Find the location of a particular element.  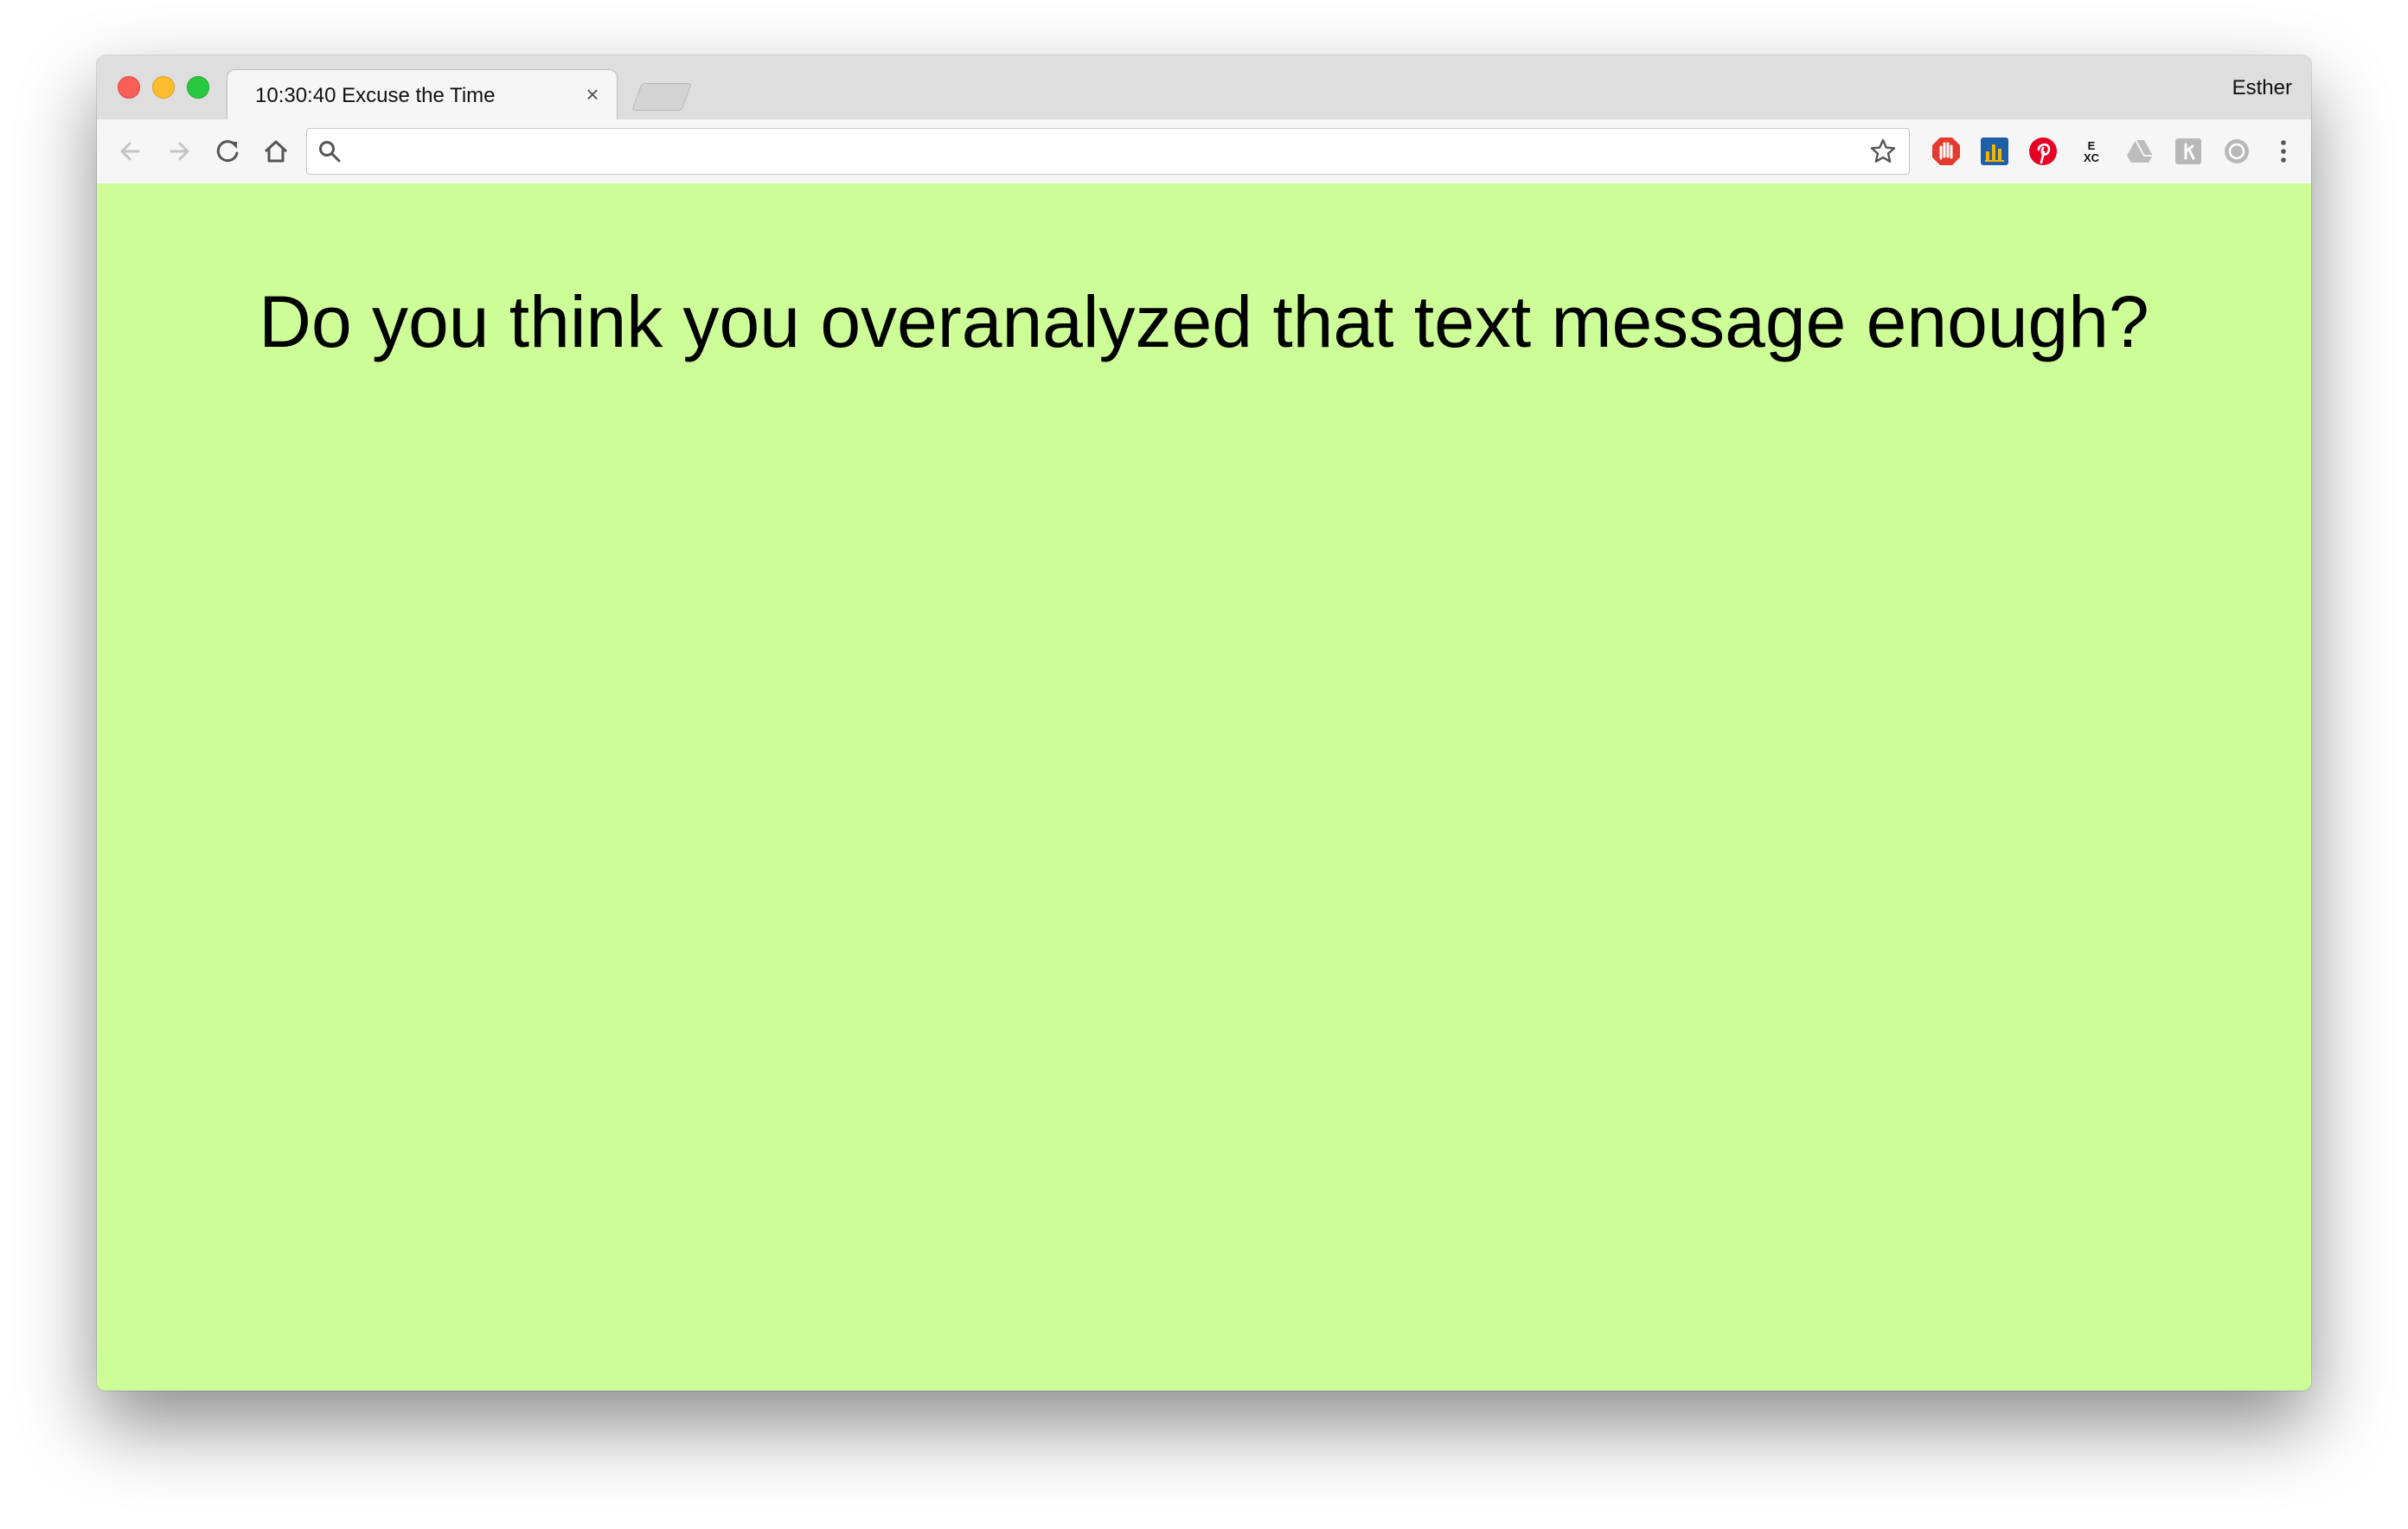

address-bar is located at coordinates (1108, 152).